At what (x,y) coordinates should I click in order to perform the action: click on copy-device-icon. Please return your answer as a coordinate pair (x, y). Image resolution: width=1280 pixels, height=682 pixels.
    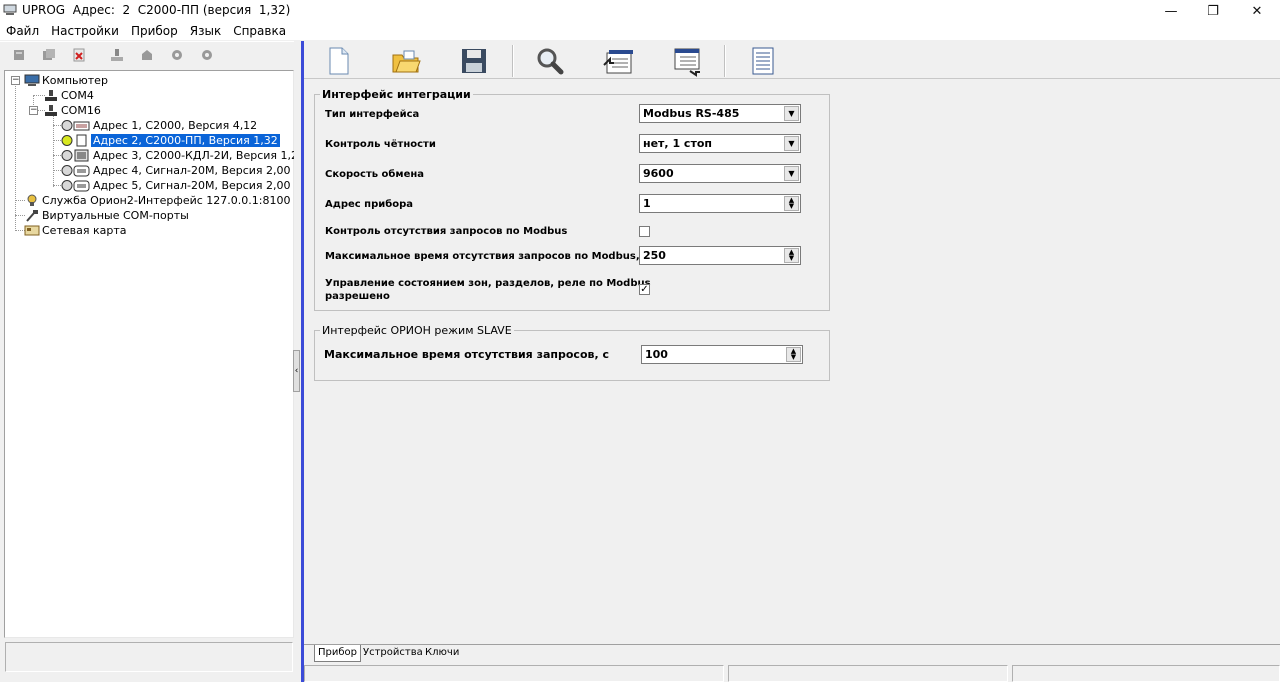
    Looking at the image, I should click on (49, 55).